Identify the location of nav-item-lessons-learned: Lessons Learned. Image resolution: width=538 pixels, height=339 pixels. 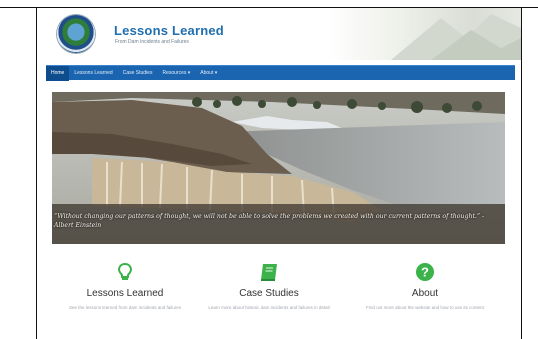
(93, 73).